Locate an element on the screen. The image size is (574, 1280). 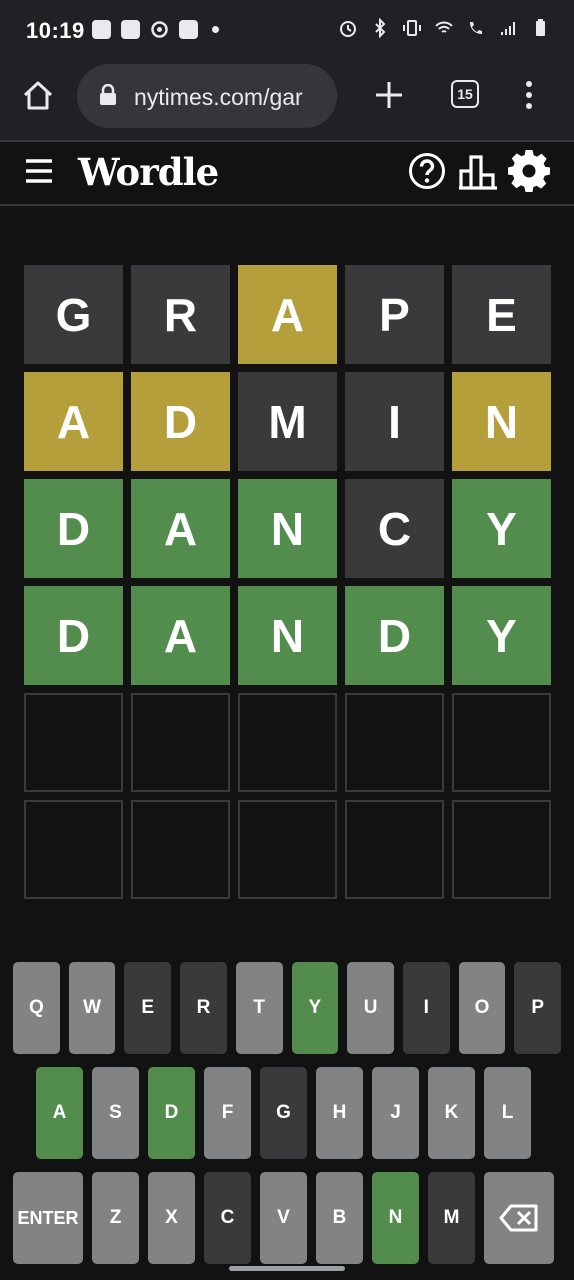
tab-count: 15 is located at coordinates (465, 94).